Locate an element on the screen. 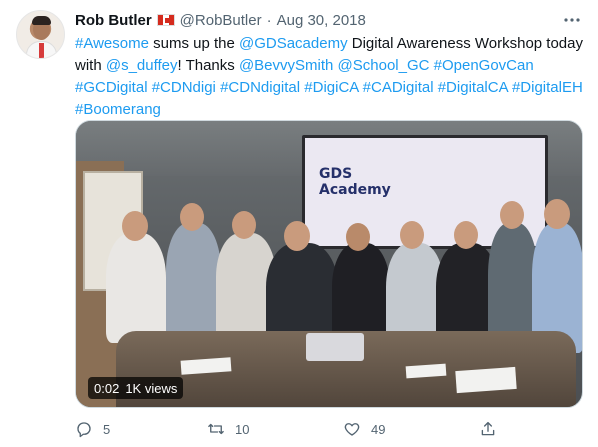 The width and height of the screenshot is (598, 447). screen-text-line2: Academy is located at coordinates (355, 190).